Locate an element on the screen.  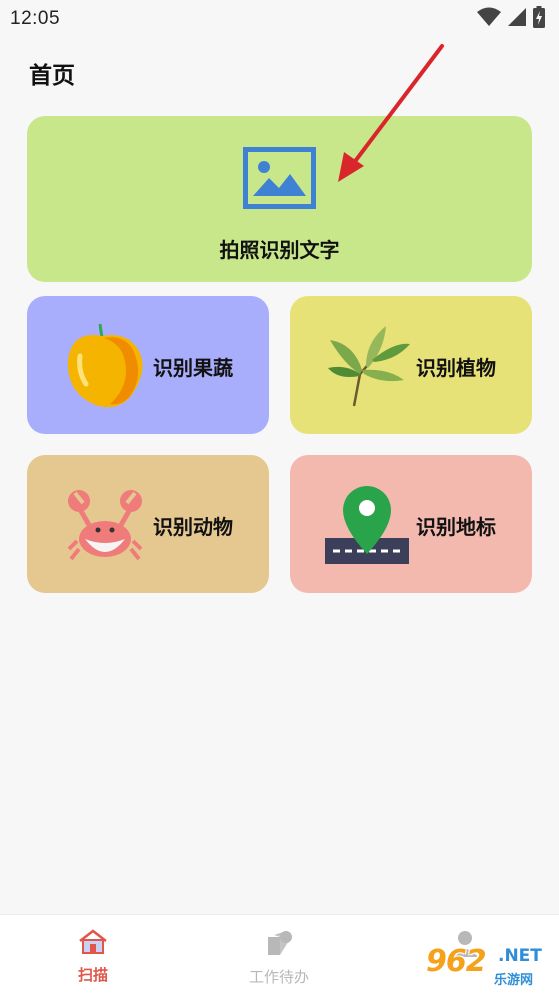
watermark-sub: 乐游网 is located at coordinates (514, 980).